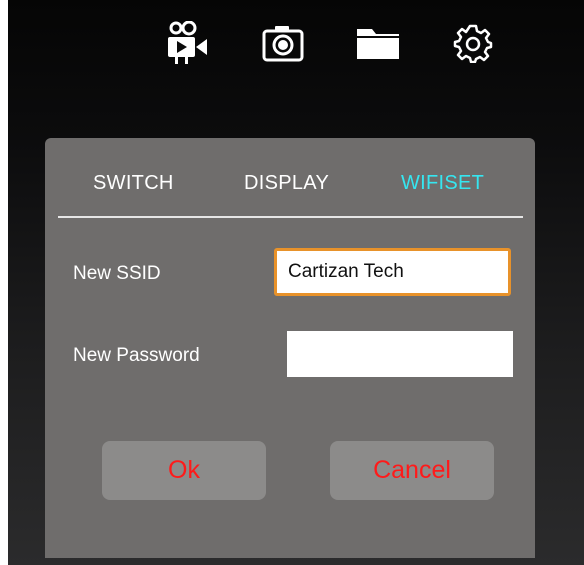 This screenshot has height=565, width=584. Describe the element at coordinates (286, 183) in the screenshot. I see `tab-display: DISPLAY` at that location.